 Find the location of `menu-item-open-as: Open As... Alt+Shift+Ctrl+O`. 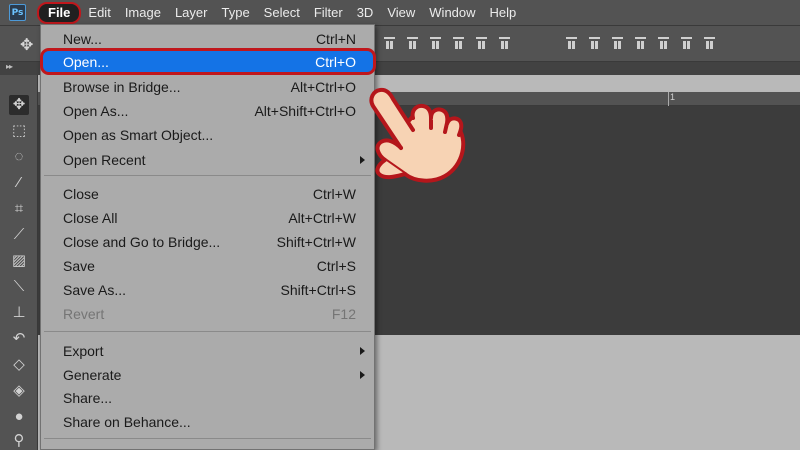

menu-item-open-as: Open As... Alt+Shift+Ctrl+O is located at coordinates (207, 111).